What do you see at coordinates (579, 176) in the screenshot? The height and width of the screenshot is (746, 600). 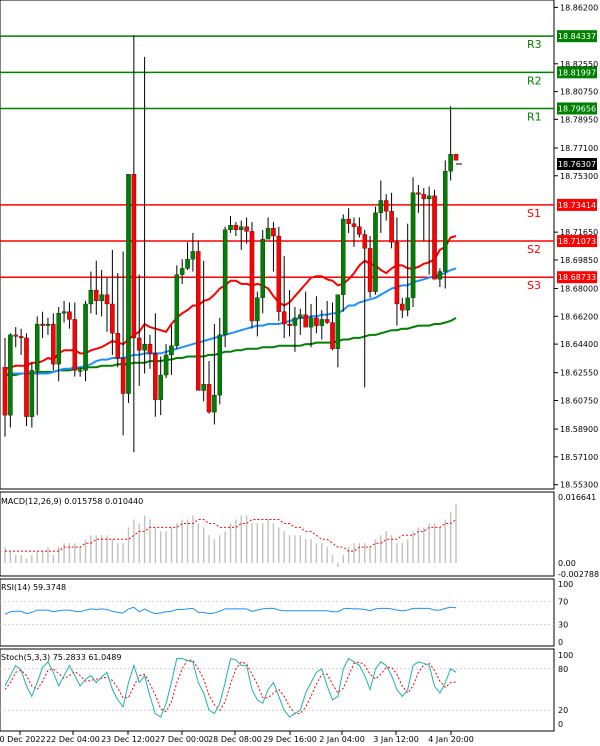 I see `price-axis-tick-label: 18.75300` at bounding box center [579, 176].